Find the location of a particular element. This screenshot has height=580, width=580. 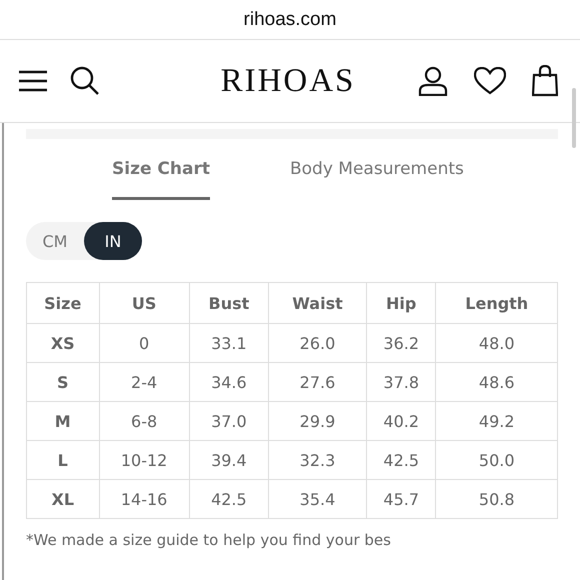

table-cell: 34.6 is located at coordinates (229, 382).